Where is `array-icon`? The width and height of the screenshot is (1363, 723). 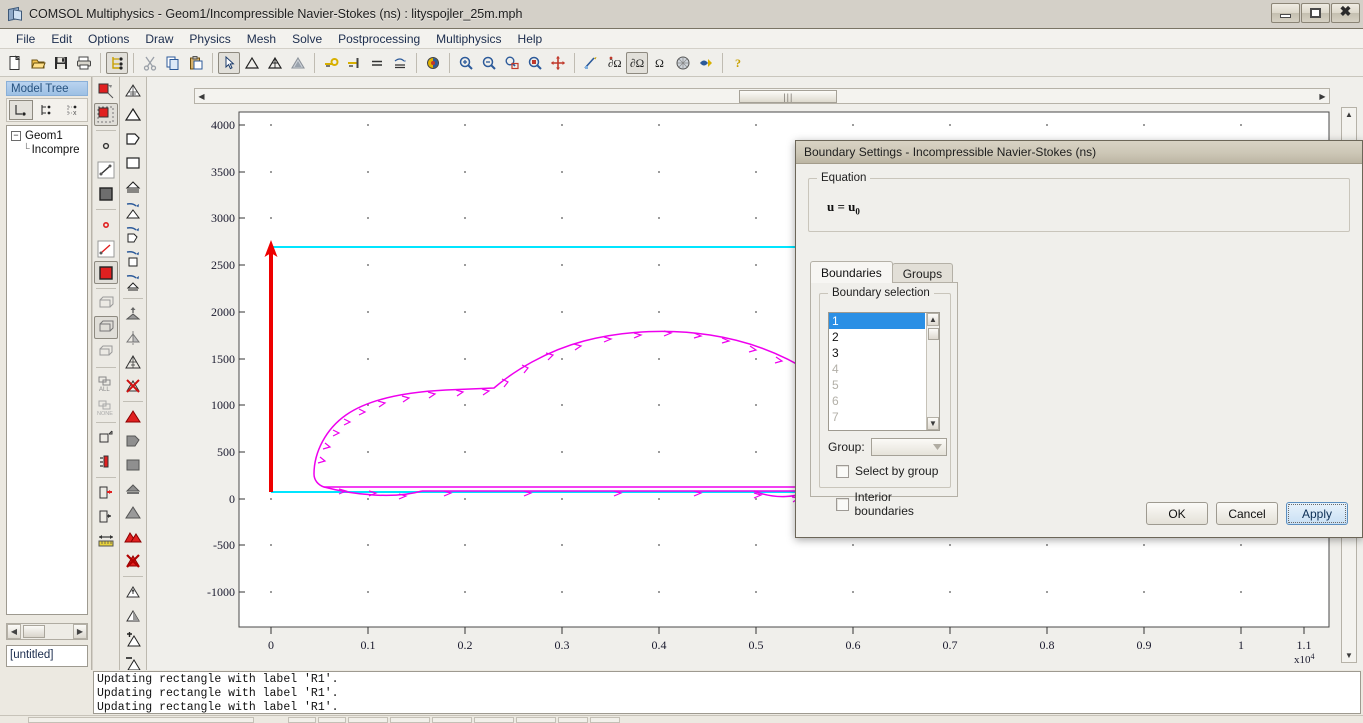 array-icon is located at coordinates (106, 303).